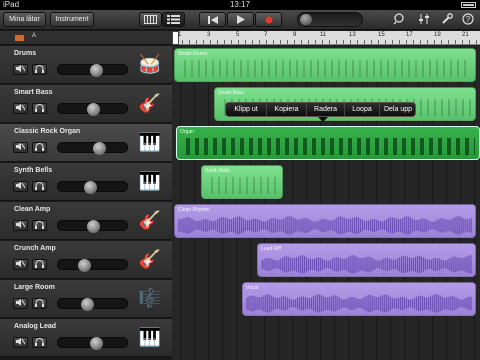 The height and width of the screenshot is (360, 480). What do you see at coordinates (326, 109) in the screenshot?
I see `edit-menu-item: Radera` at bounding box center [326, 109].